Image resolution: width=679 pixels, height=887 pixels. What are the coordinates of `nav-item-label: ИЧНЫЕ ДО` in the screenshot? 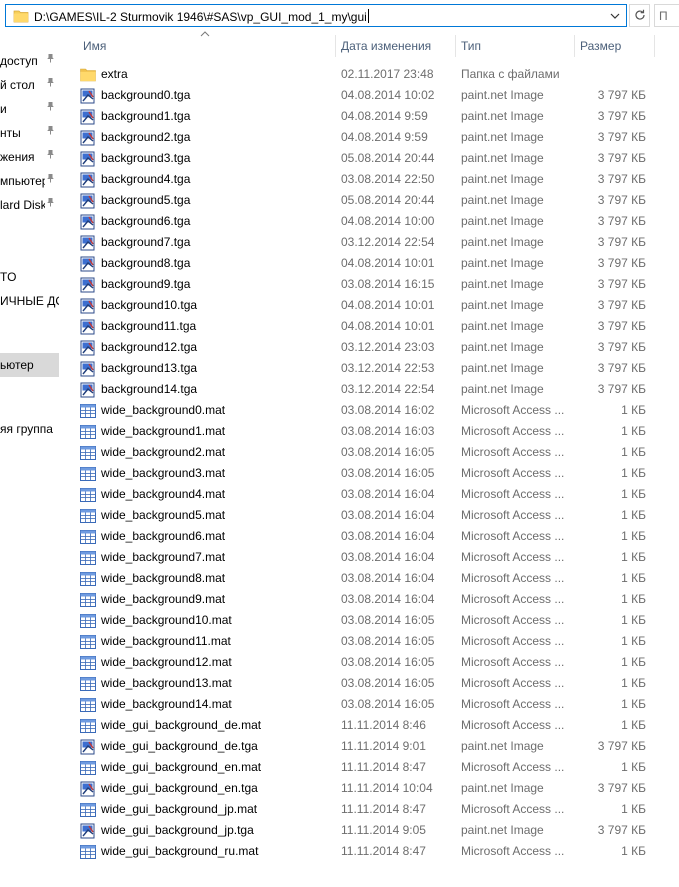 It's located at (29, 301).